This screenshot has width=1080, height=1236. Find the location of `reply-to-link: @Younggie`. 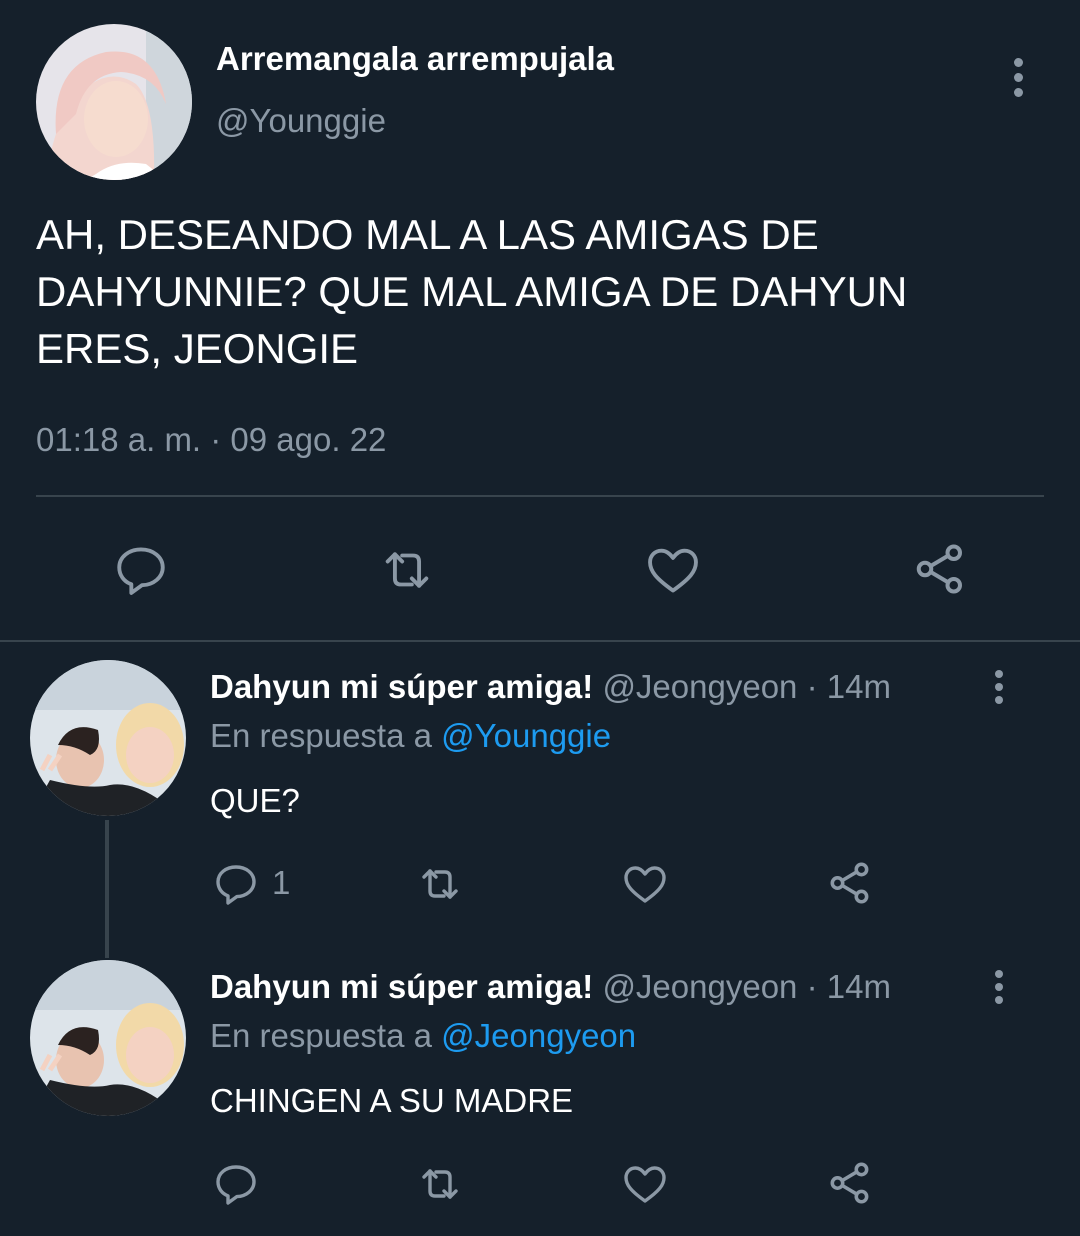

reply-to-link: @Younggie is located at coordinates (526, 735).